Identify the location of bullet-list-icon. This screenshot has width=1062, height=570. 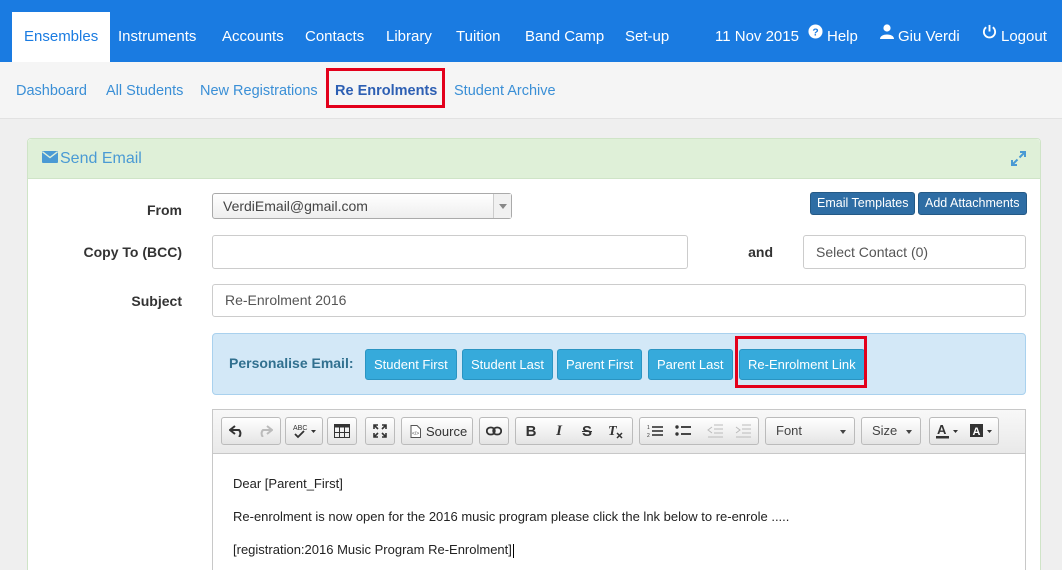
(683, 431).